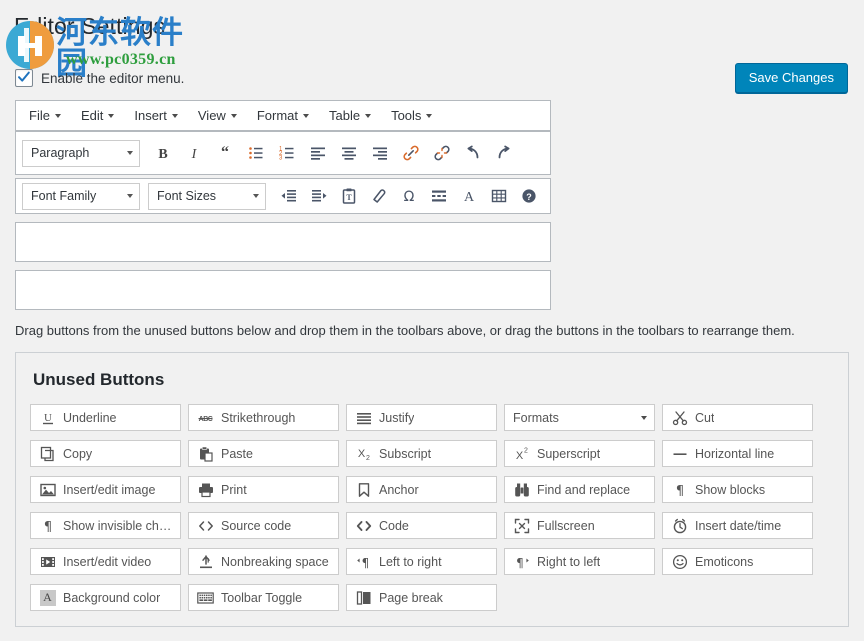 This screenshot has height=641, width=864. Describe the element at coordinates (579, 561) in the screenshot. I see `unused-button-right-to-left: ¶ Right to left` at that location.